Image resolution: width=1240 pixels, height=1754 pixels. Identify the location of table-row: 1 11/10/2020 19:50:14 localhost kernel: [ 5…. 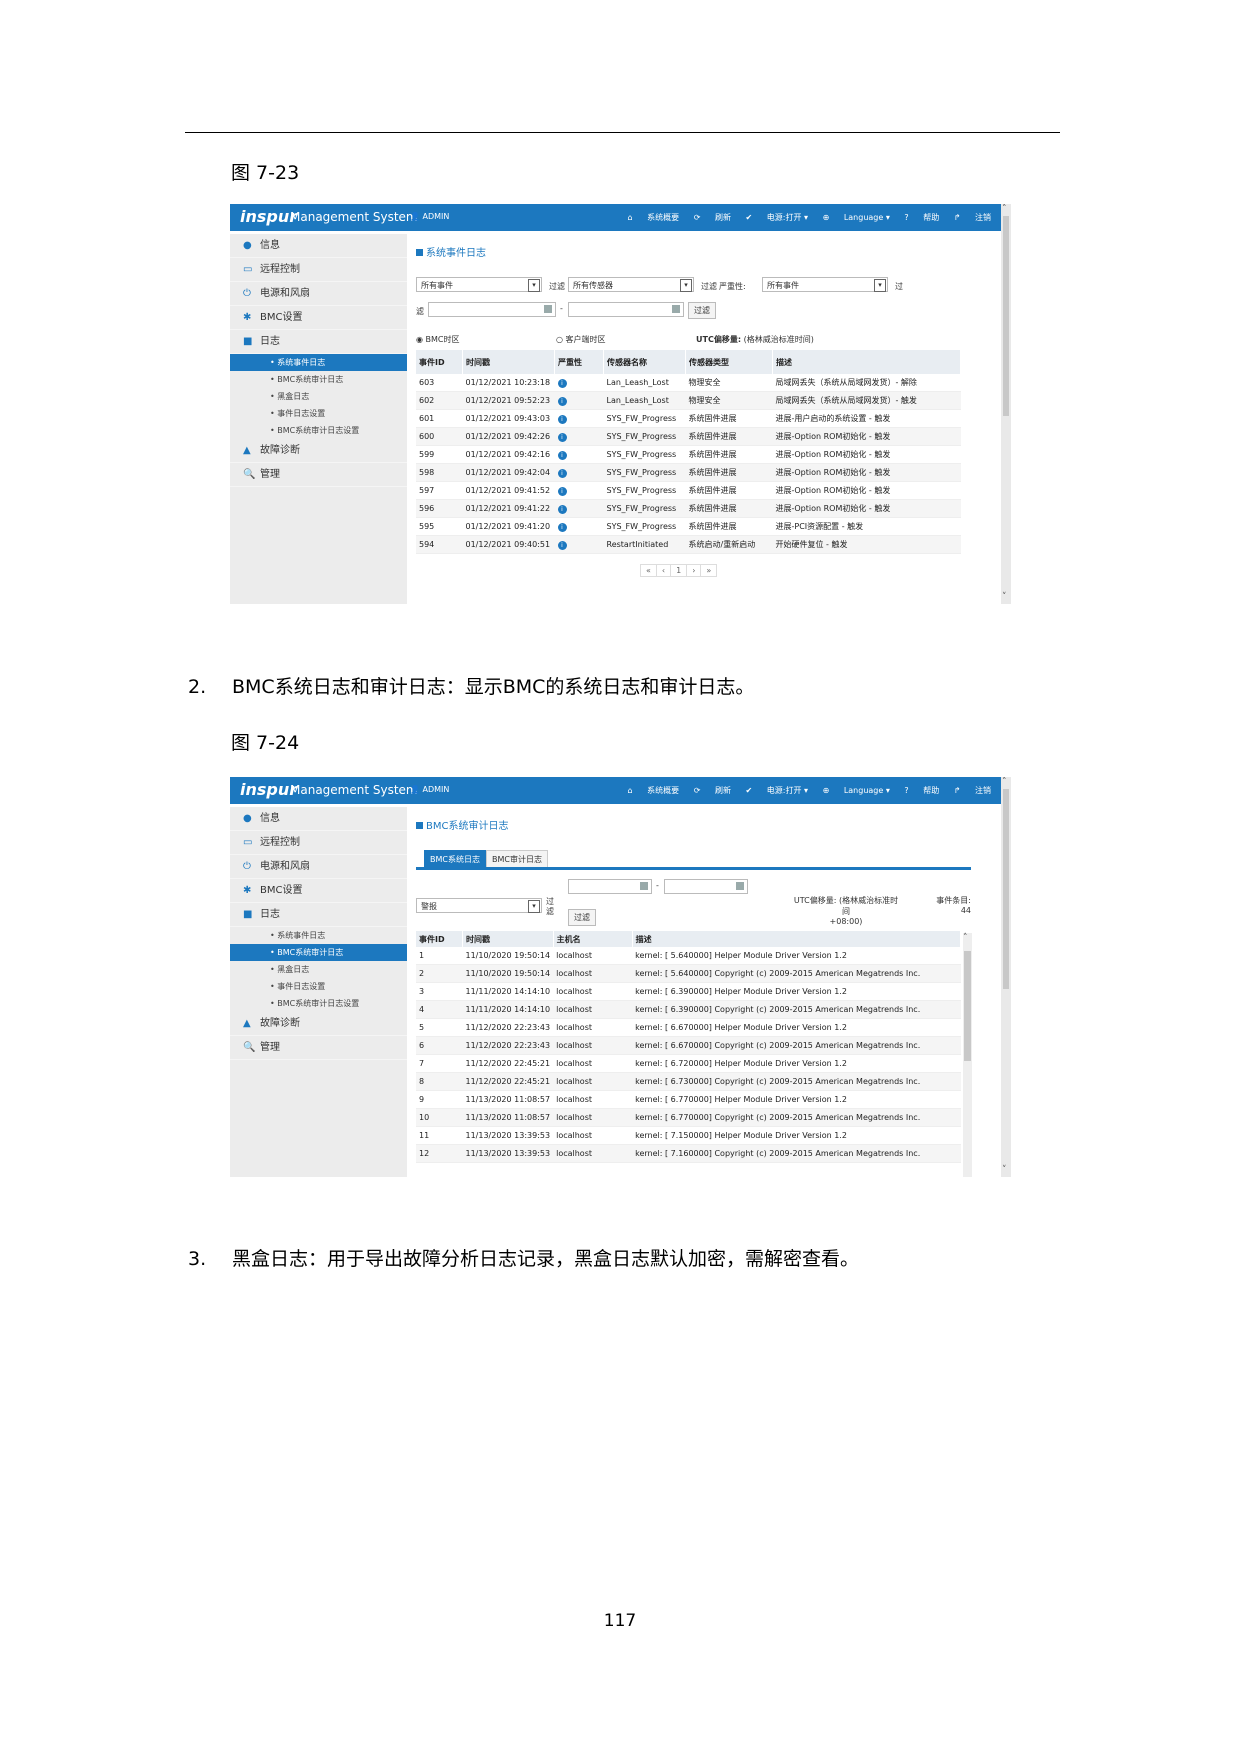
(688, 956).